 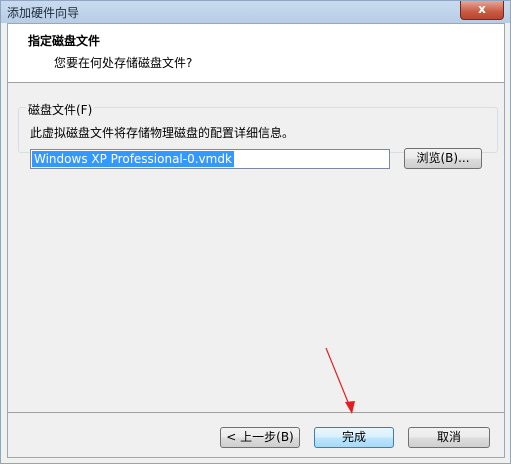 I want to click on title-bar: 添加硬件向导 x, so click(x=255, y=12).